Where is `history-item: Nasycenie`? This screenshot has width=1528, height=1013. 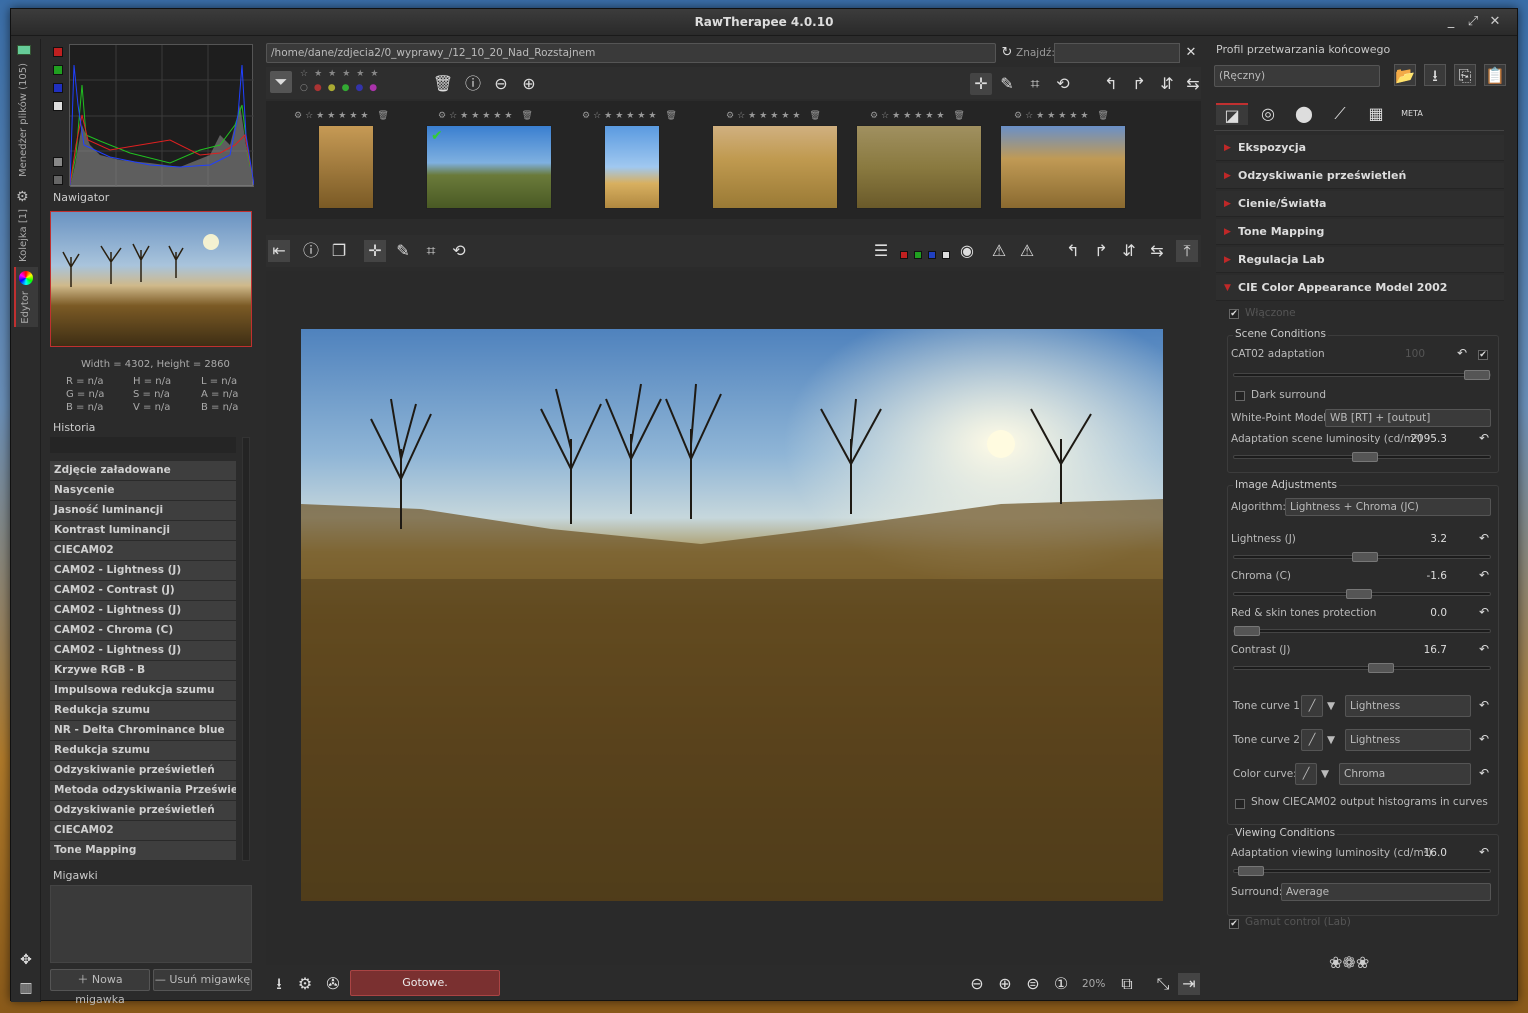 history-item: Nasycenie is located at coordinates (143, 491).